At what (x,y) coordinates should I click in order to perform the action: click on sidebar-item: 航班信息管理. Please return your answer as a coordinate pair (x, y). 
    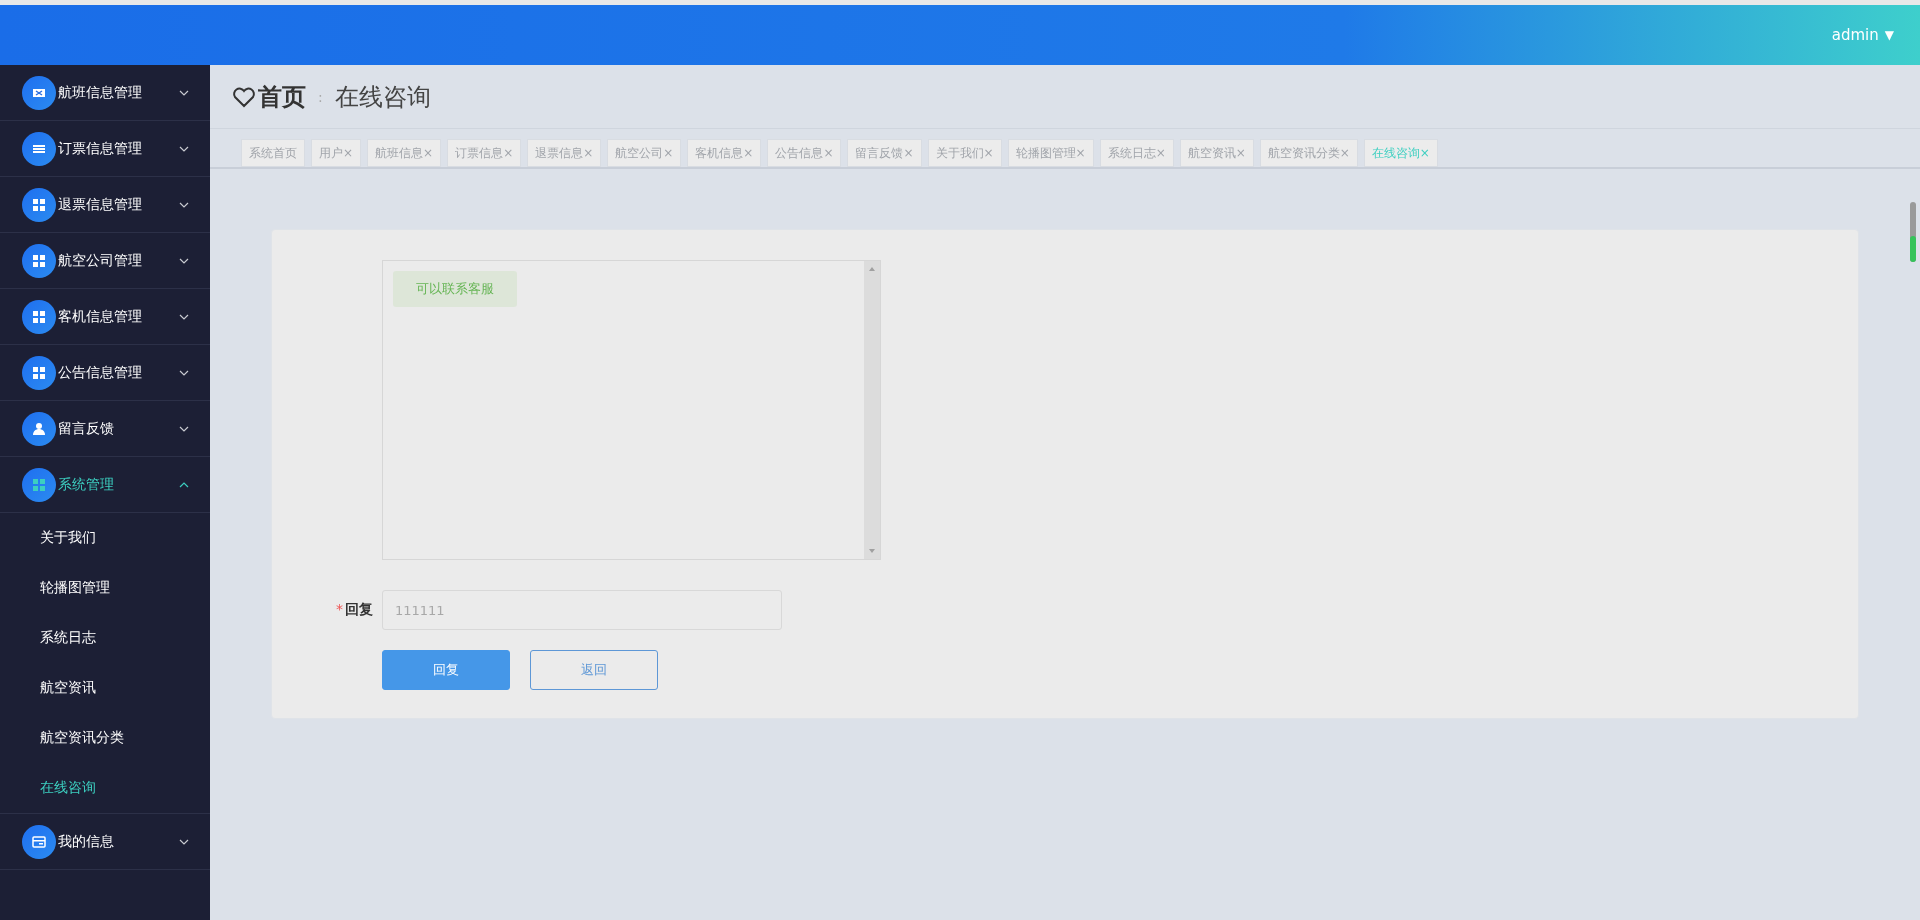
    Looking at the image, I should click on (105, 93).